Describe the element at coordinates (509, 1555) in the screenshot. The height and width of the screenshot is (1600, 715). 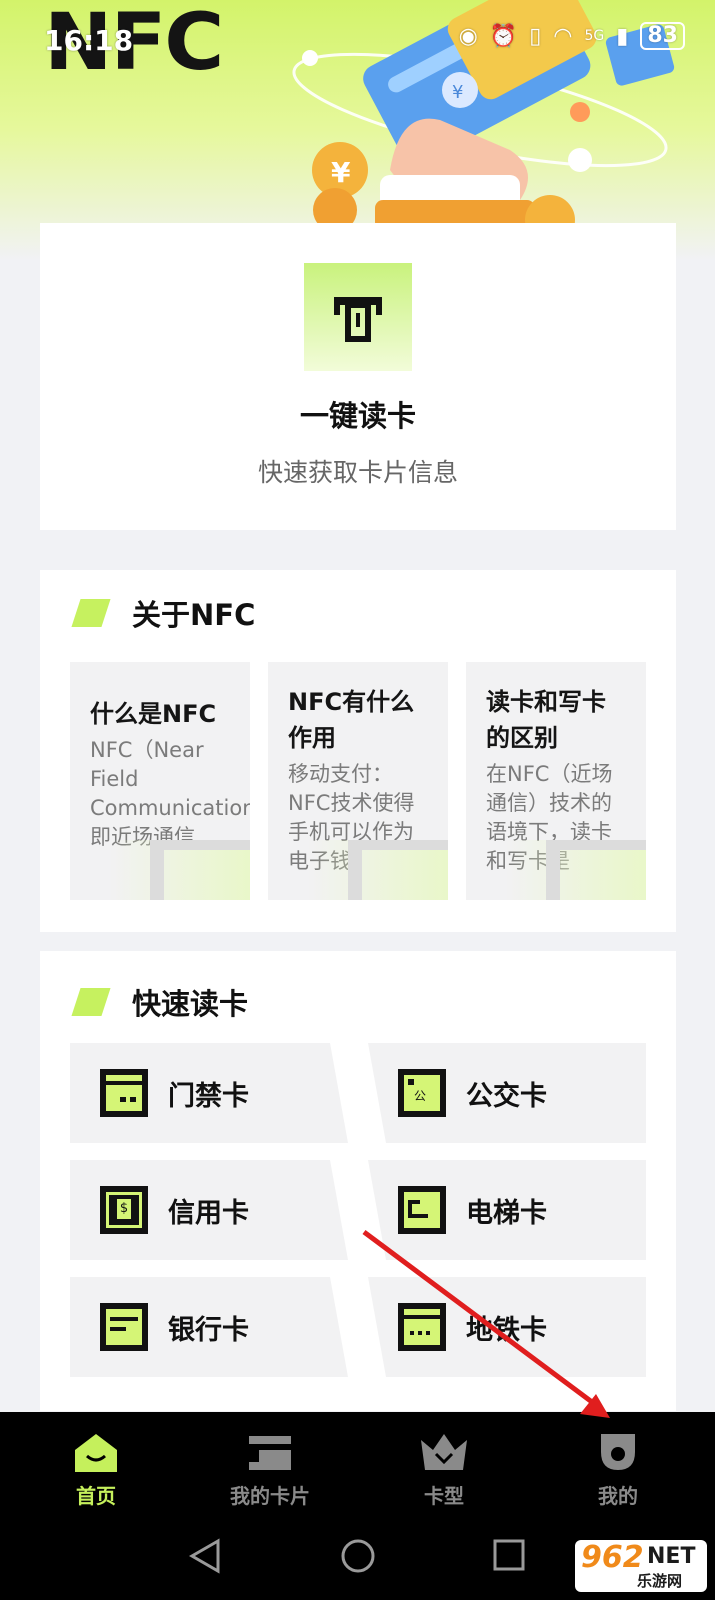
I see `recent-apps-icon` at that location.